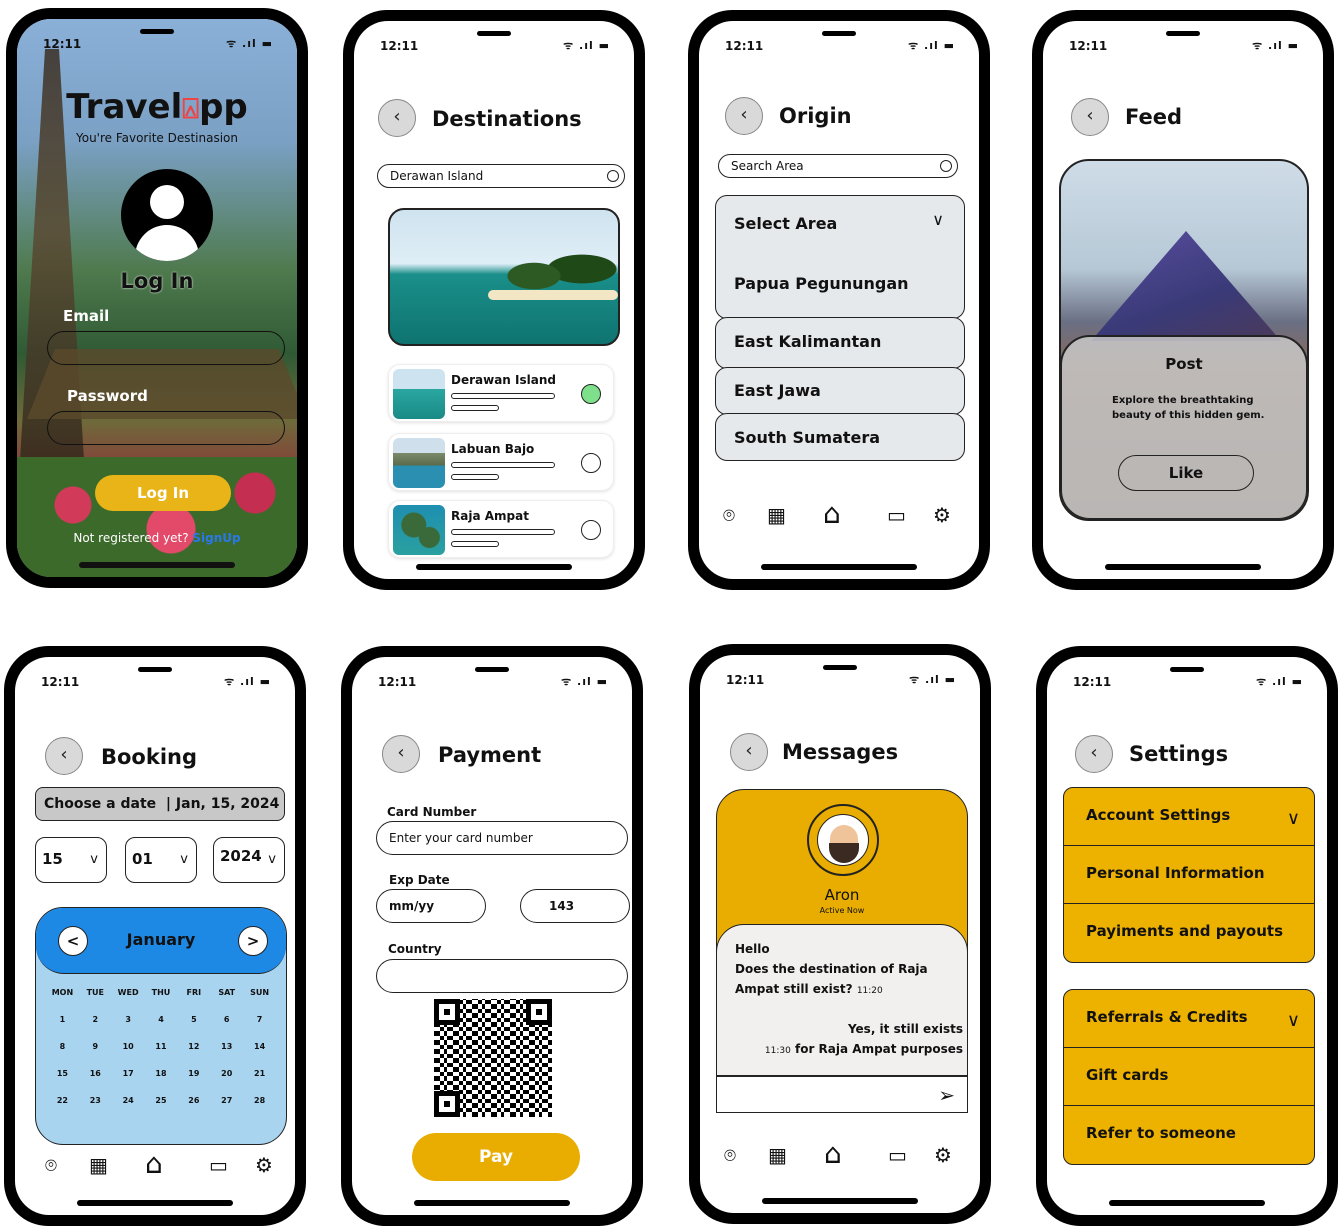 The height and width of the screenshot is (1228, 1343). I want to click on calendar-day: 16, so click(95, 1073).